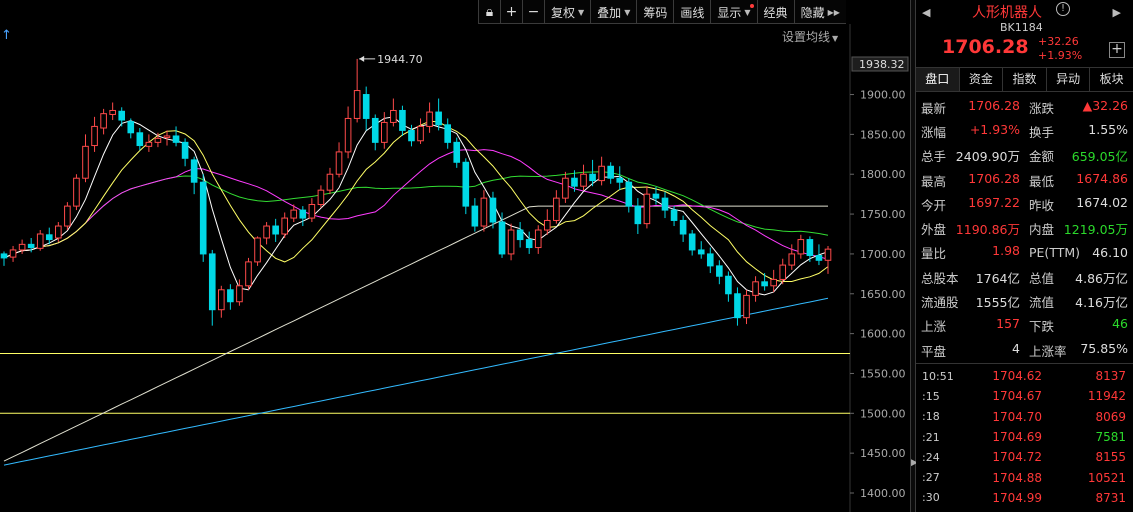  Describe the element at coordinates (6, 35) in the screenshot. I see `arrow-up-icon: ↑` at that location.